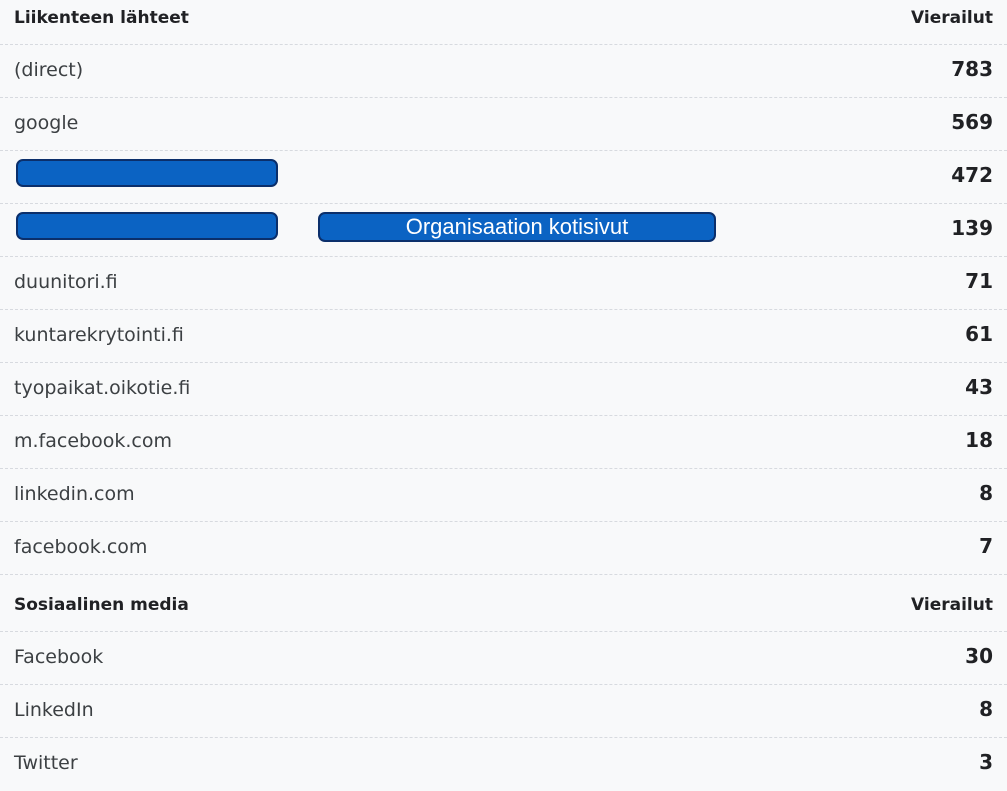 This screenshot has height=791, width=1007. I want to click on visits-value: 3, so click(986, 762).